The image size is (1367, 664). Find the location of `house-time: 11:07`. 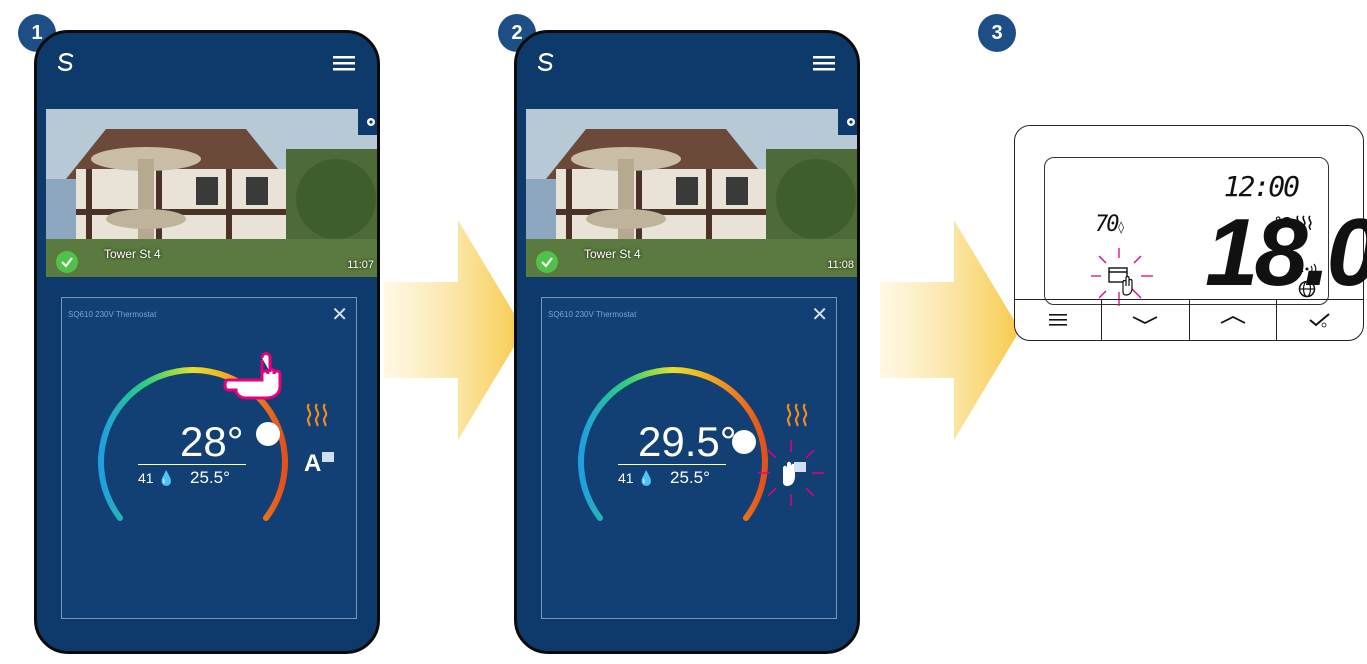

house-time: 11:07 is located at coordinates (360, 265).